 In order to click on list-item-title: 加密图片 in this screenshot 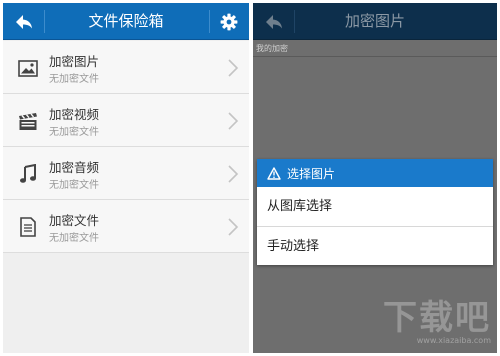, I will do `click(74, 61)`.